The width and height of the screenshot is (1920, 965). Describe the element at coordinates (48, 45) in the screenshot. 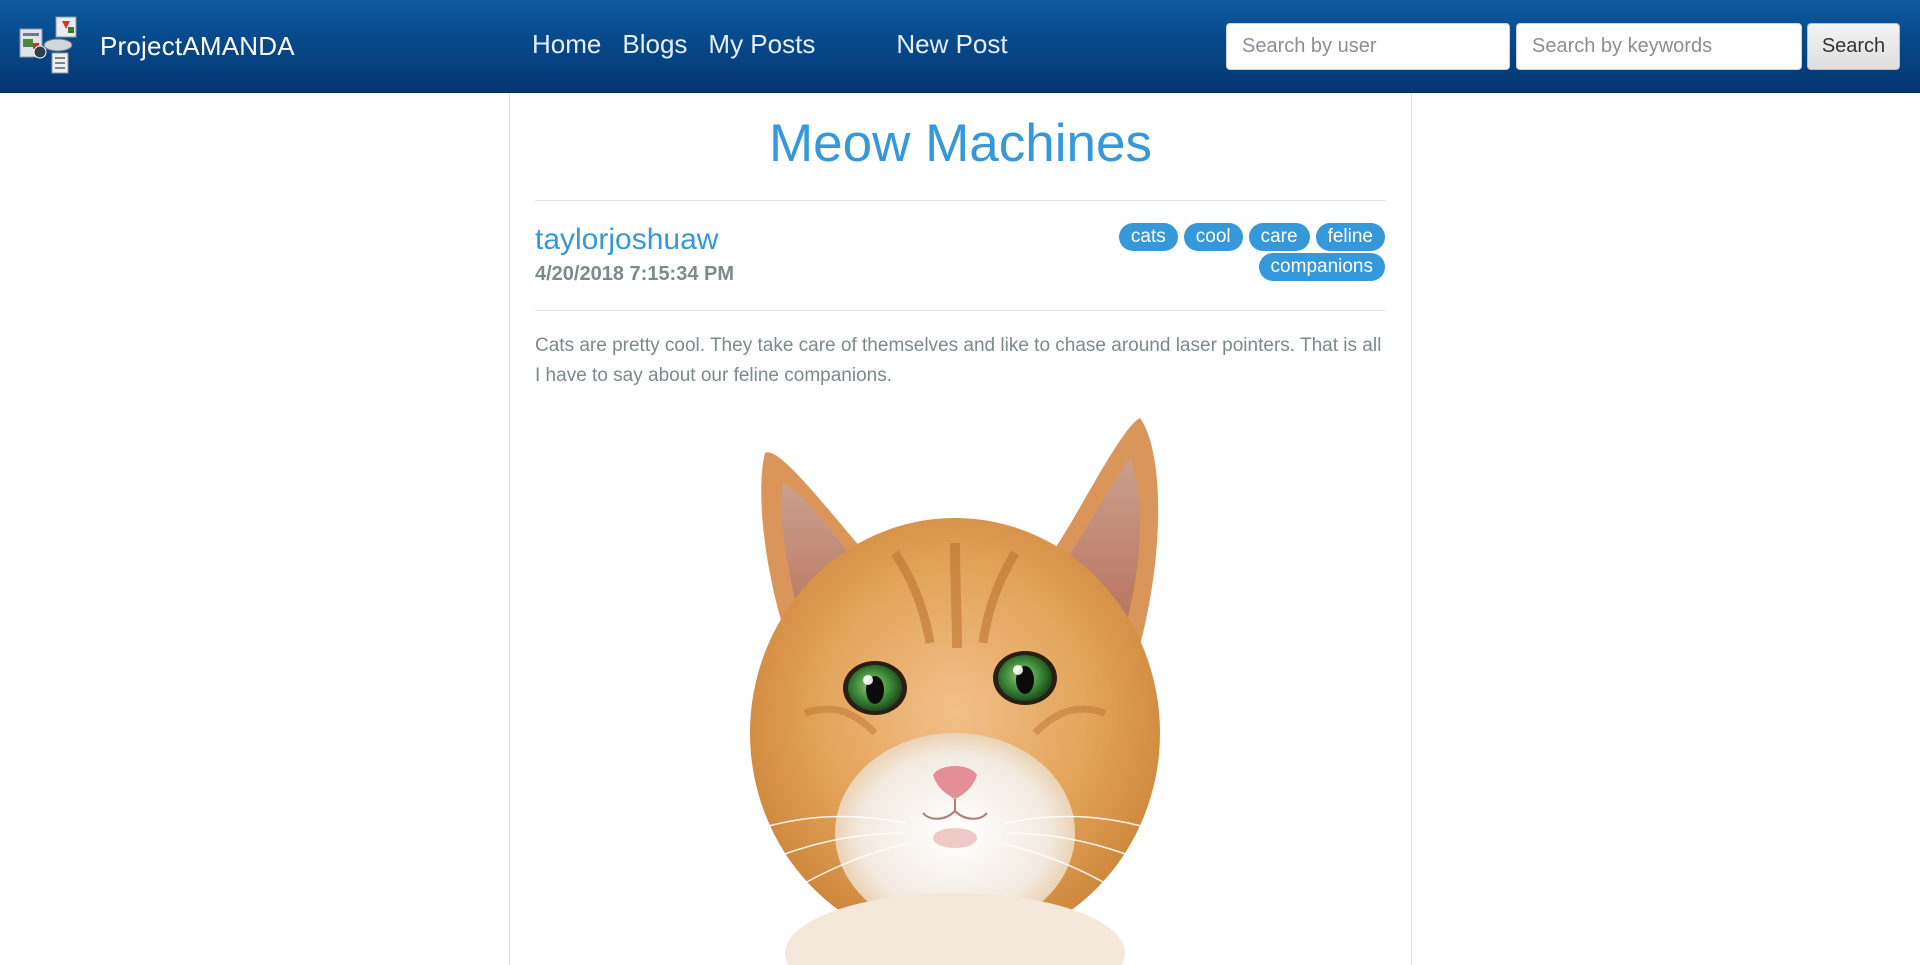

I see `brand-logo-icon` at that location.